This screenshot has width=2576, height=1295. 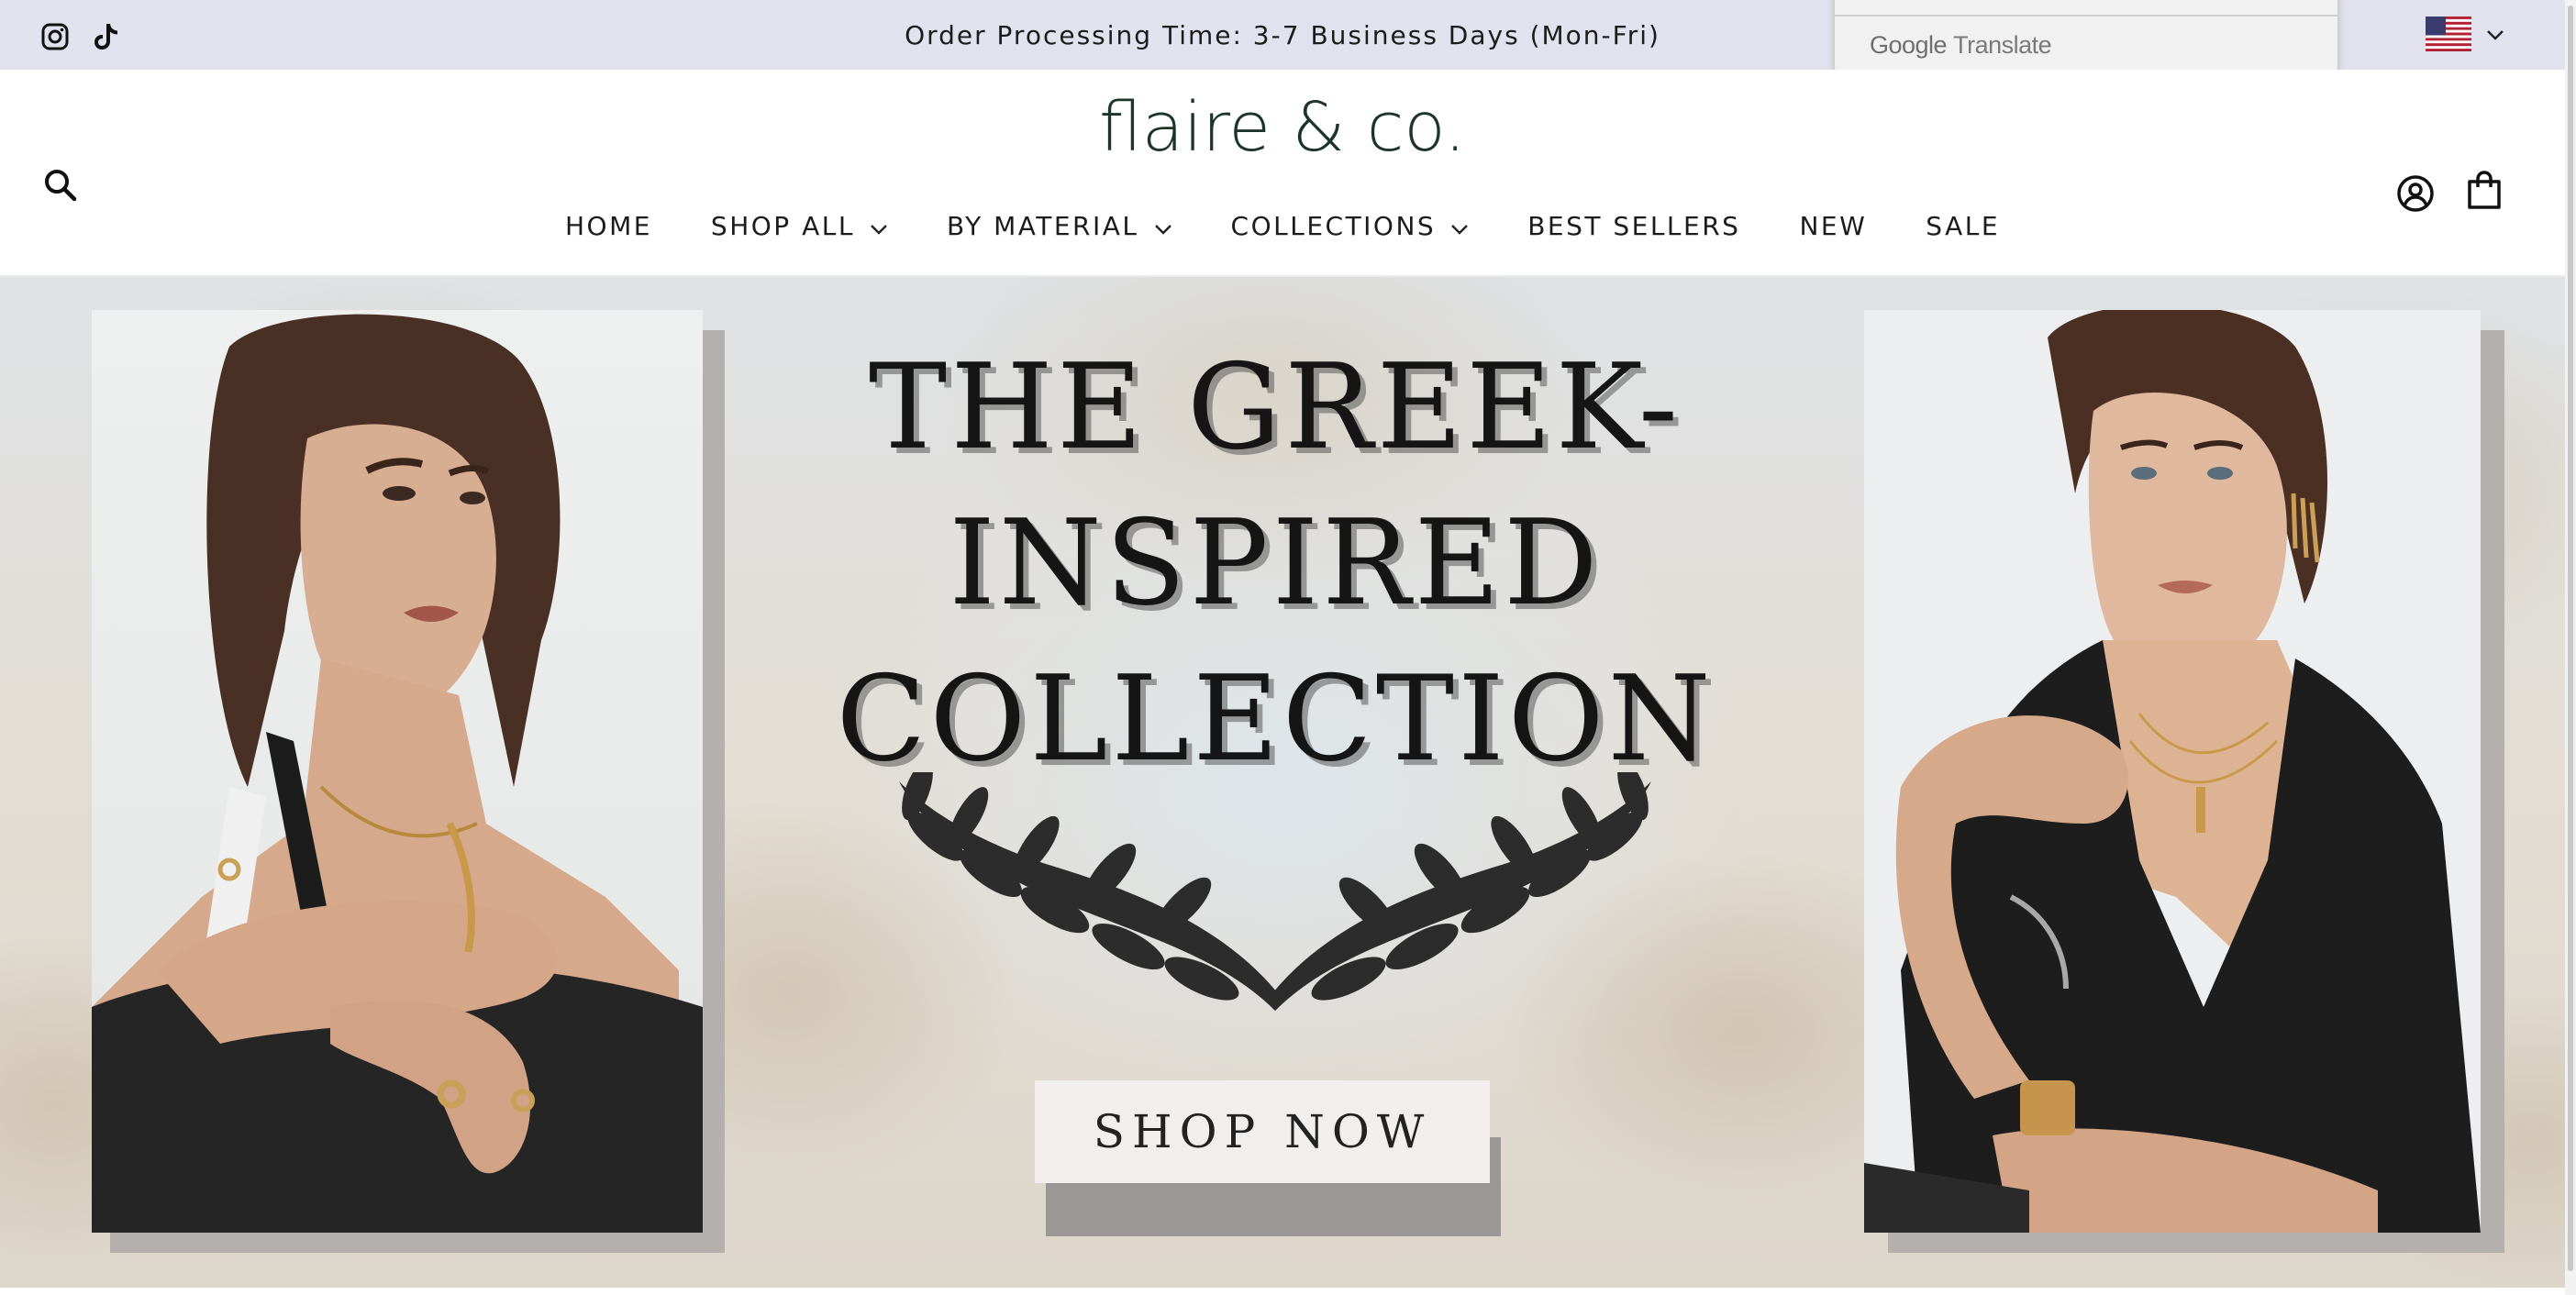 What do you see at coordinates (1275, 407) in the screenshot?
I see `hero-title-line: THE GREEK-` at bounding box center [1275, 407].